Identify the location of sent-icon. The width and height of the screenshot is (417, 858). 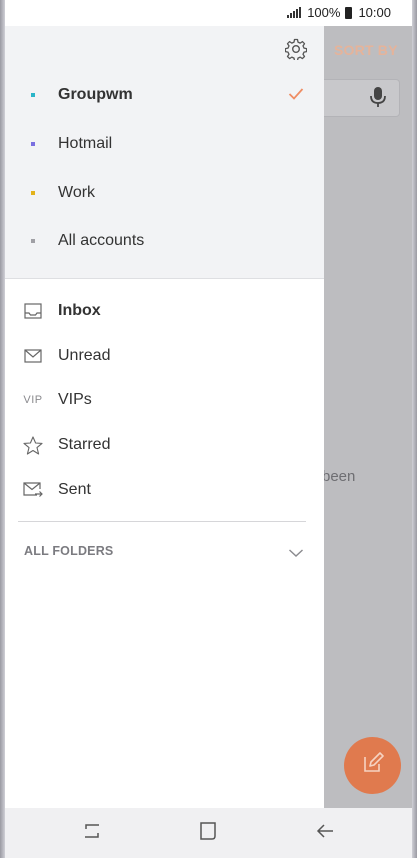
(33, 490).